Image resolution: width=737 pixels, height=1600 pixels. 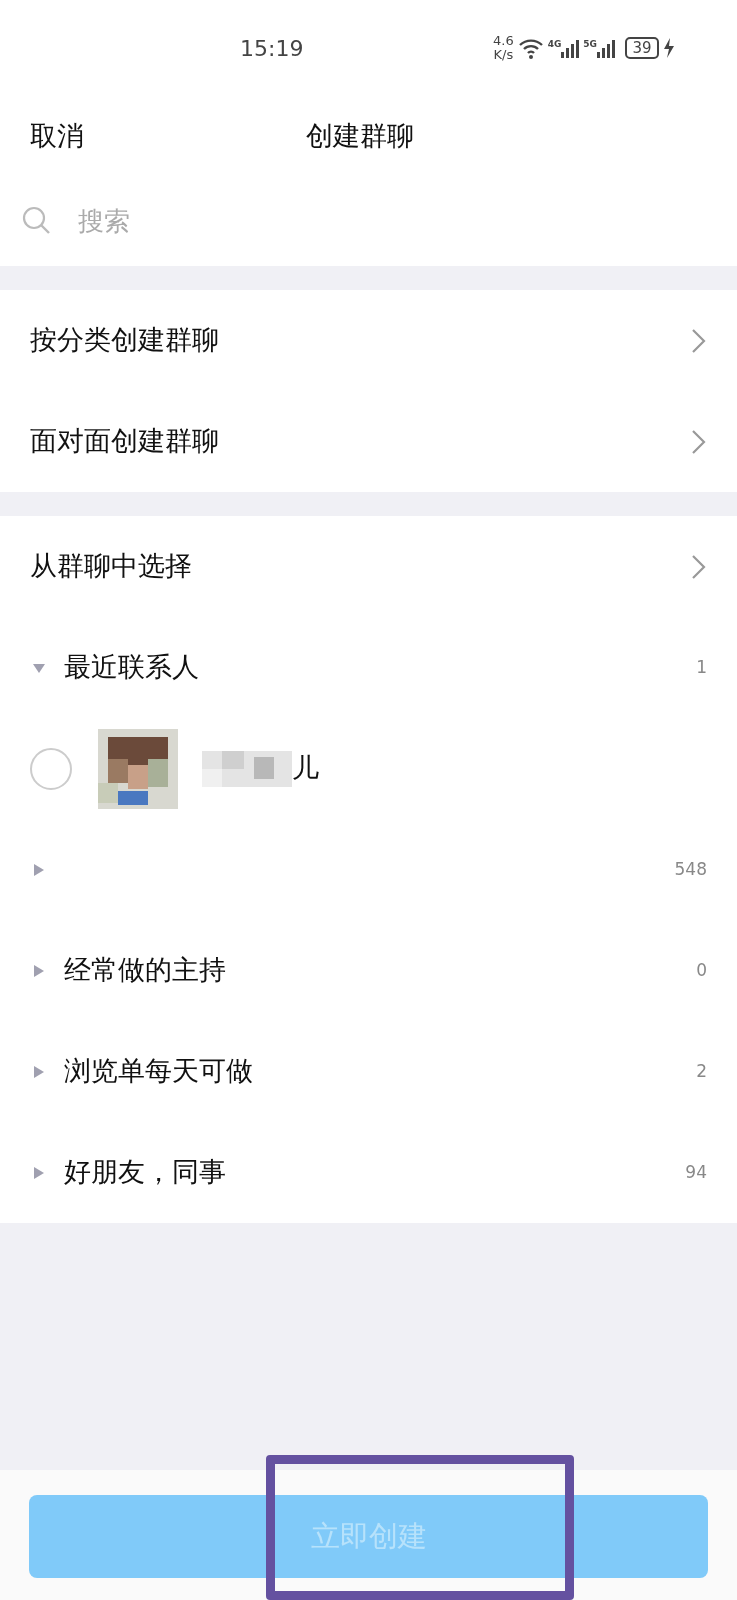 What do you see at coordinates (368, 441) in the screenshot?
I see `menu-row: 面对面创建群聊` at bounding box center [368, 441].